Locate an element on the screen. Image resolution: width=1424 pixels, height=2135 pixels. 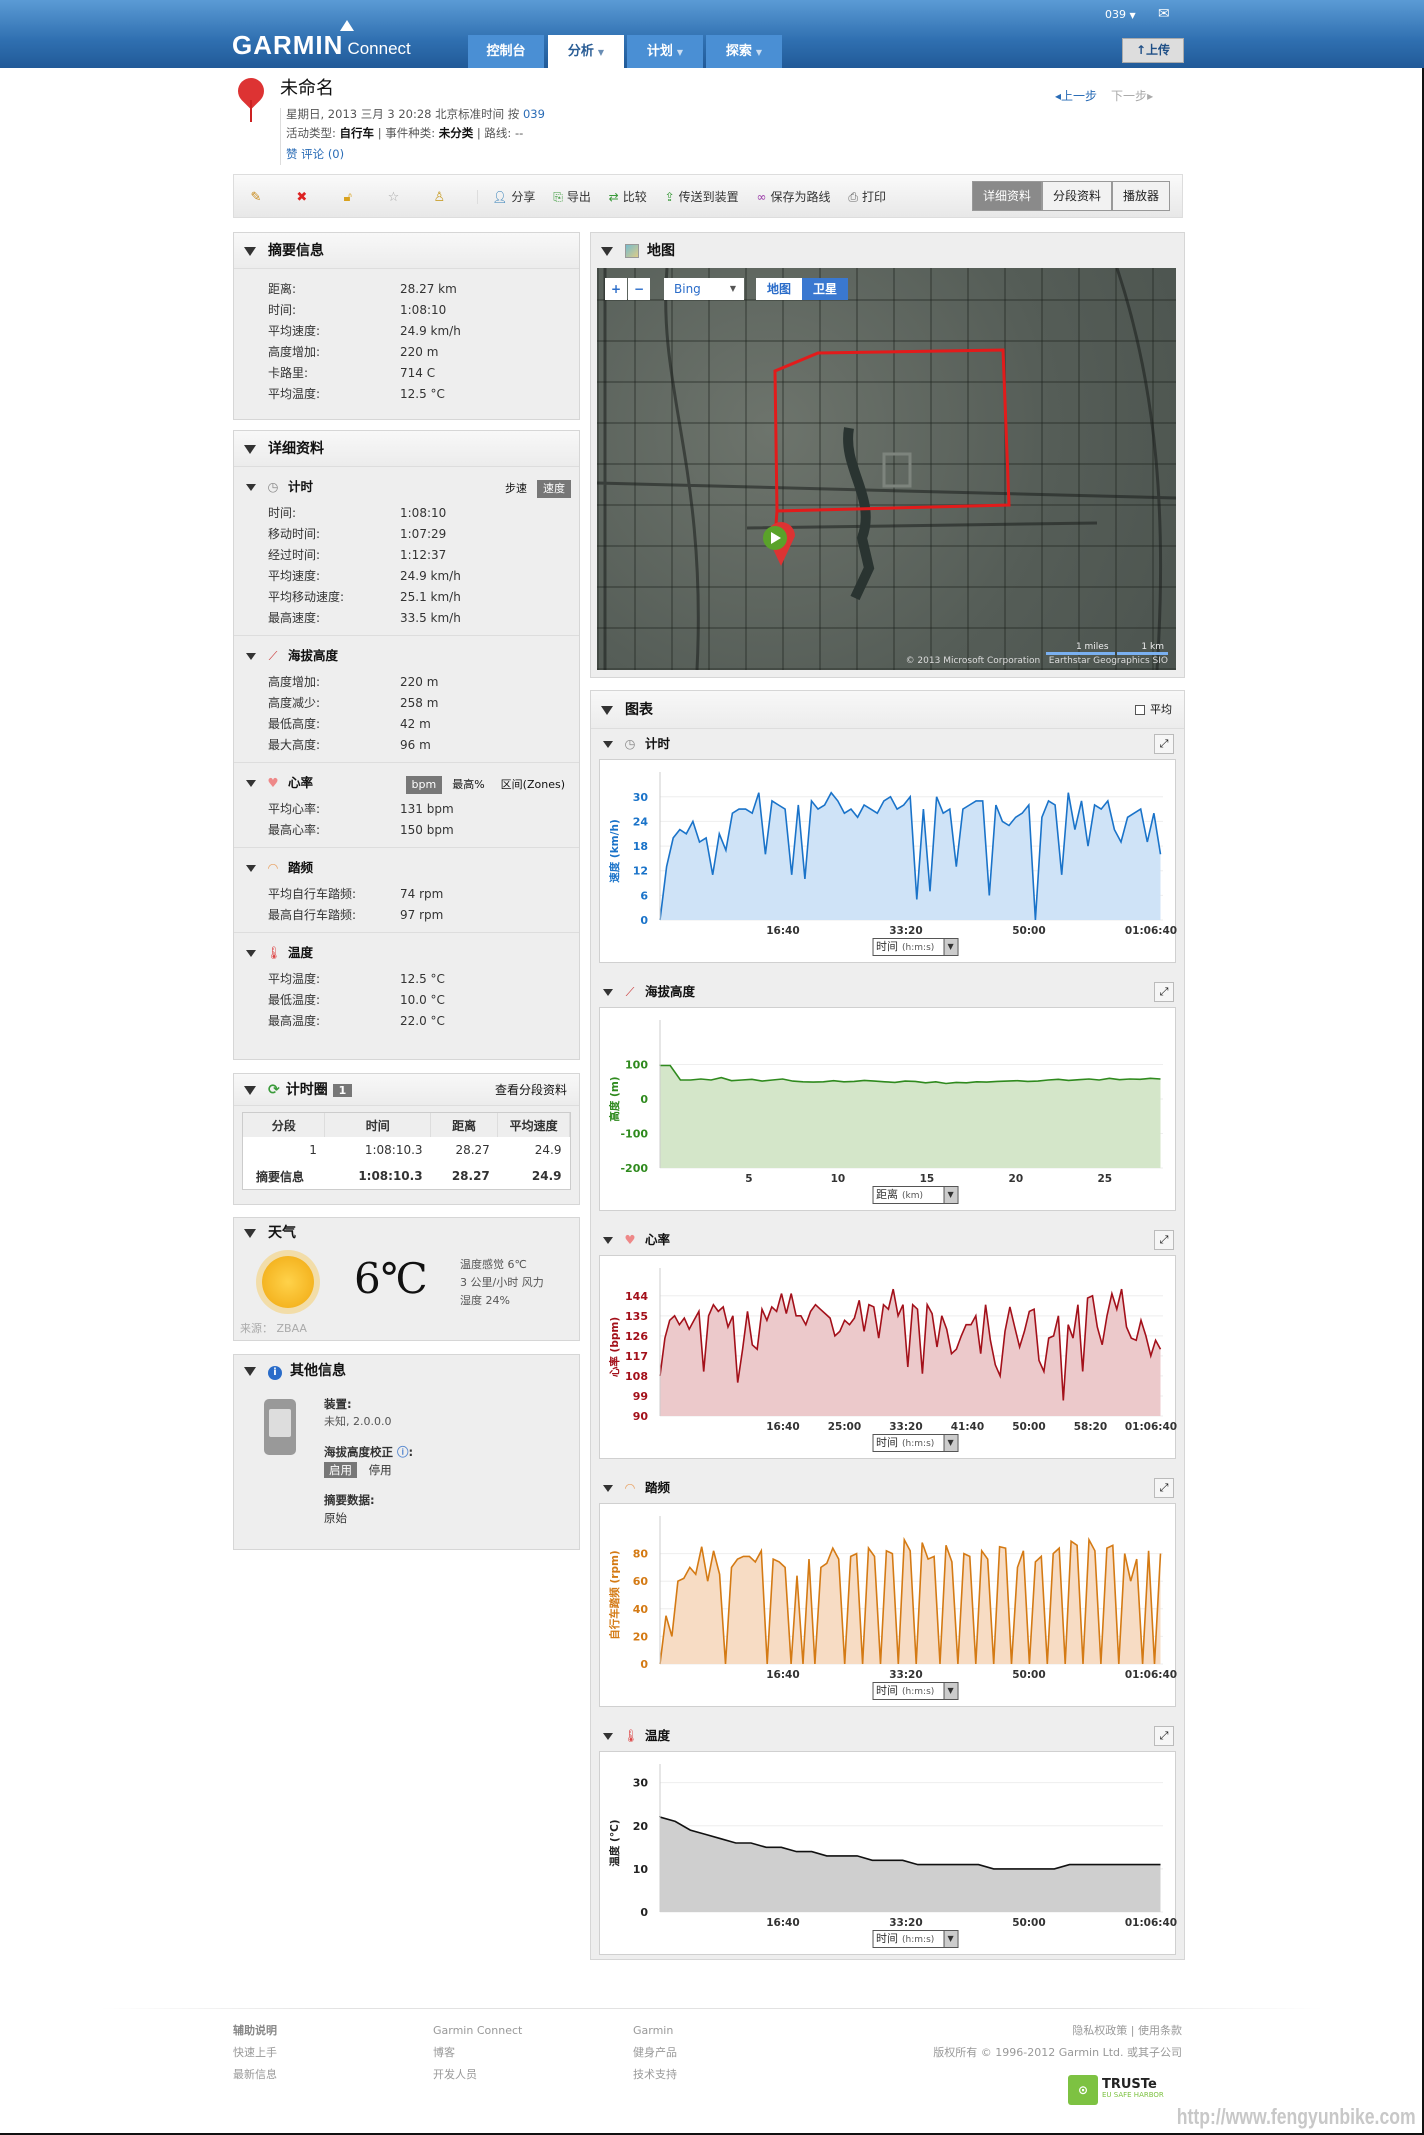
start-marker is located at coordinates (779, 544).